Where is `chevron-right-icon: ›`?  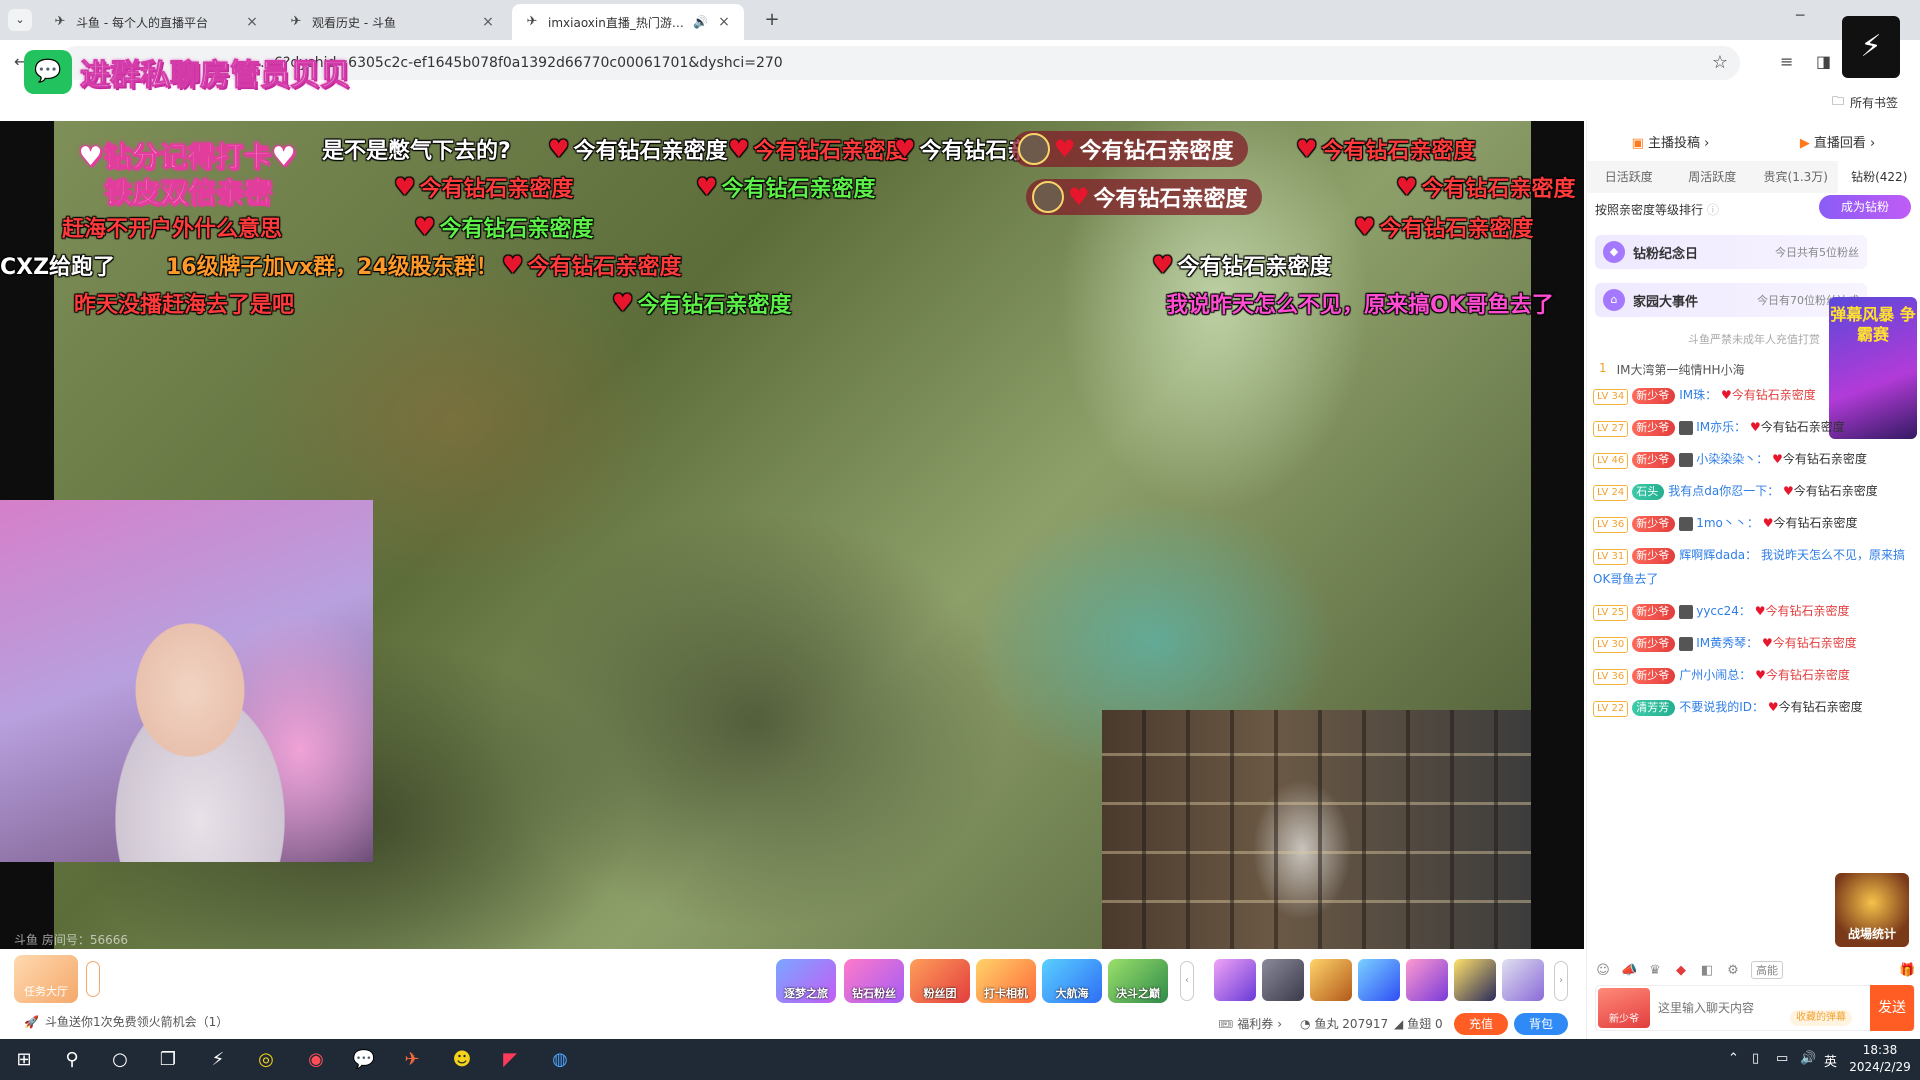
chevron-right-icon: › is located at coordinates (1561, 981).